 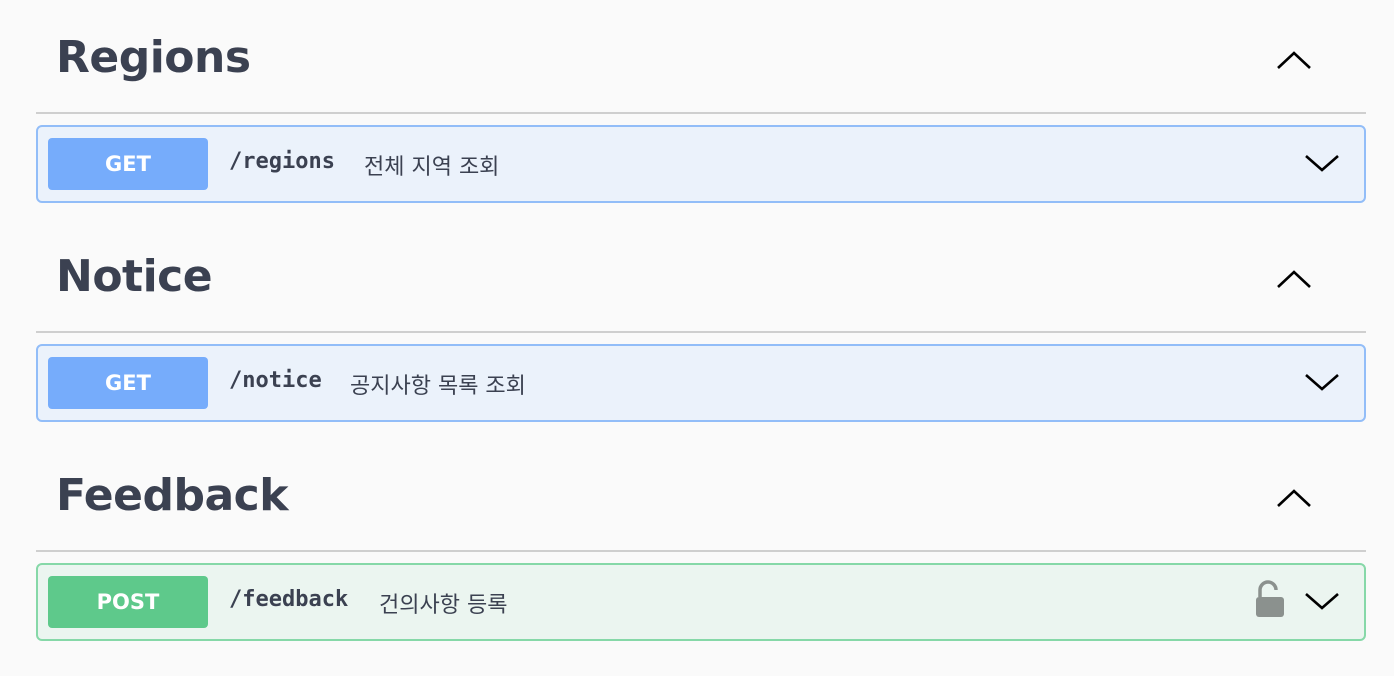 I want to click on operation-summary: 공지사항 목록 조회, so click(x=438, y=386).